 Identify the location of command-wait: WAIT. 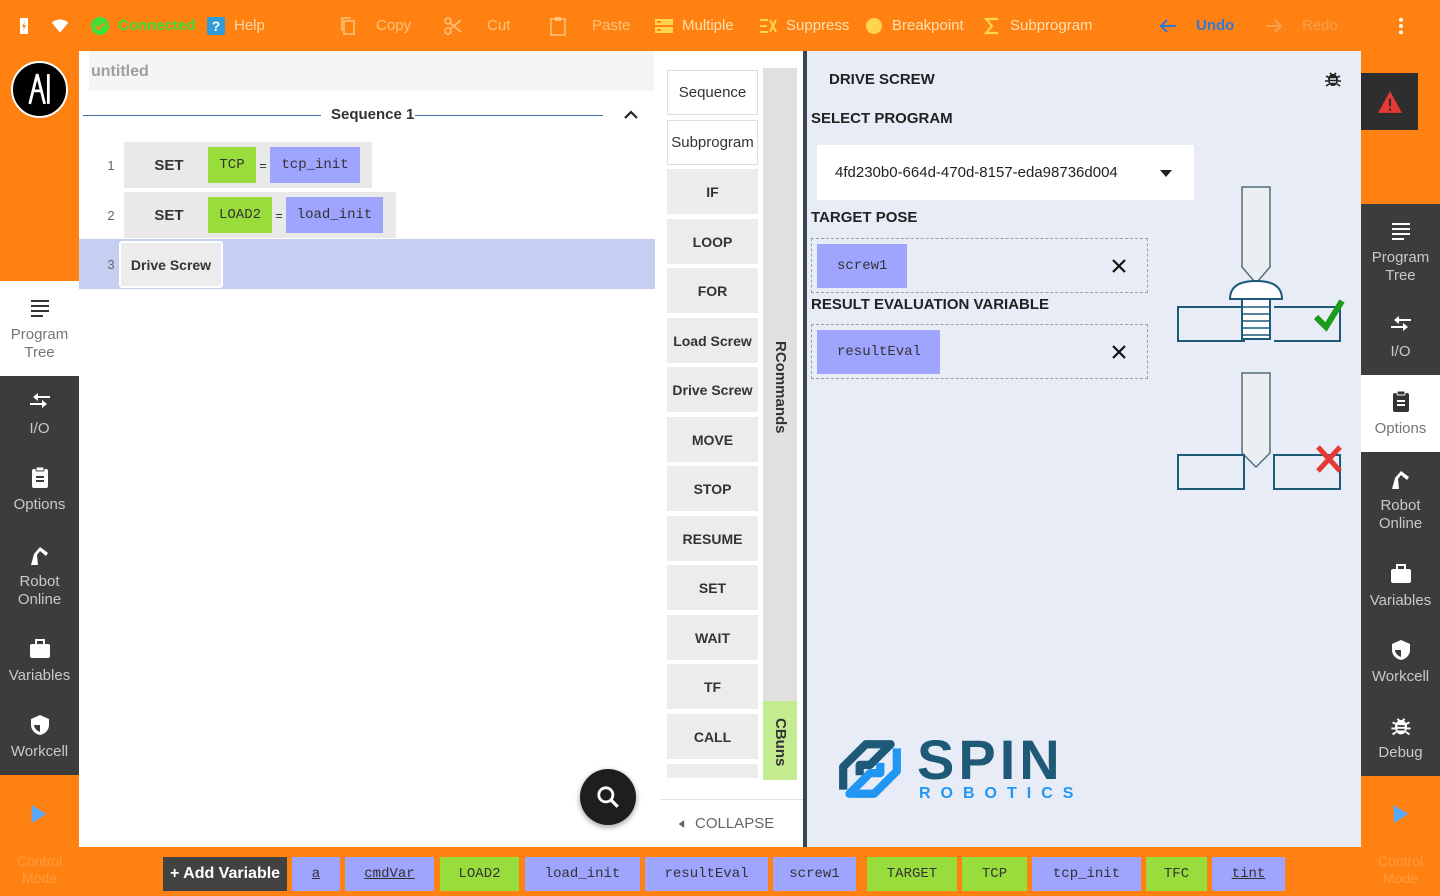
(712, 637).